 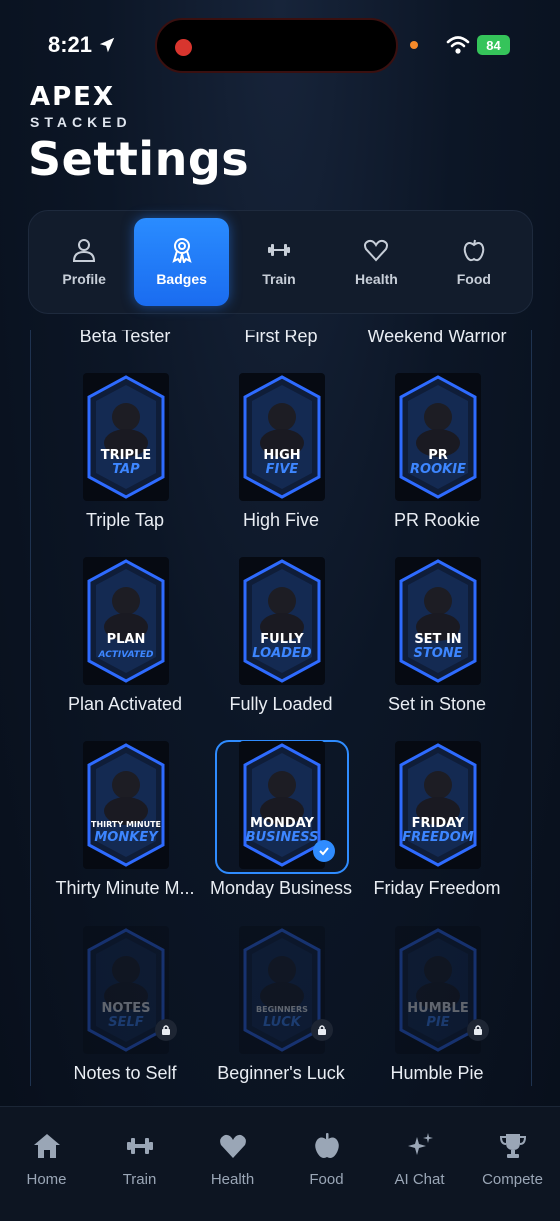 What do you see at coordinates (437, 1008) in the screenshot?
I see `badge-art-line1: HUMBLE` at bounding box center [437, 1008].